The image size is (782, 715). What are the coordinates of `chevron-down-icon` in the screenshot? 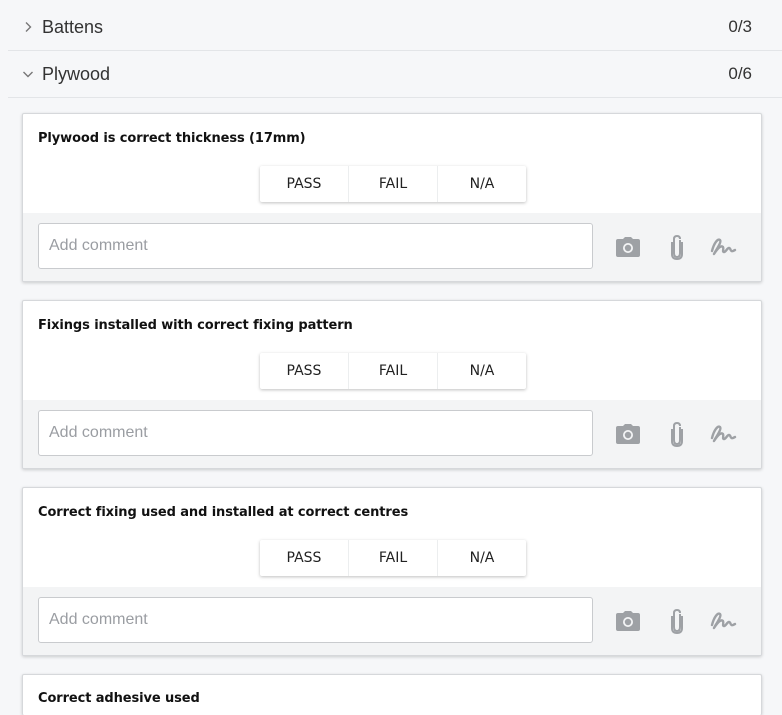 It's located at (28, 74).